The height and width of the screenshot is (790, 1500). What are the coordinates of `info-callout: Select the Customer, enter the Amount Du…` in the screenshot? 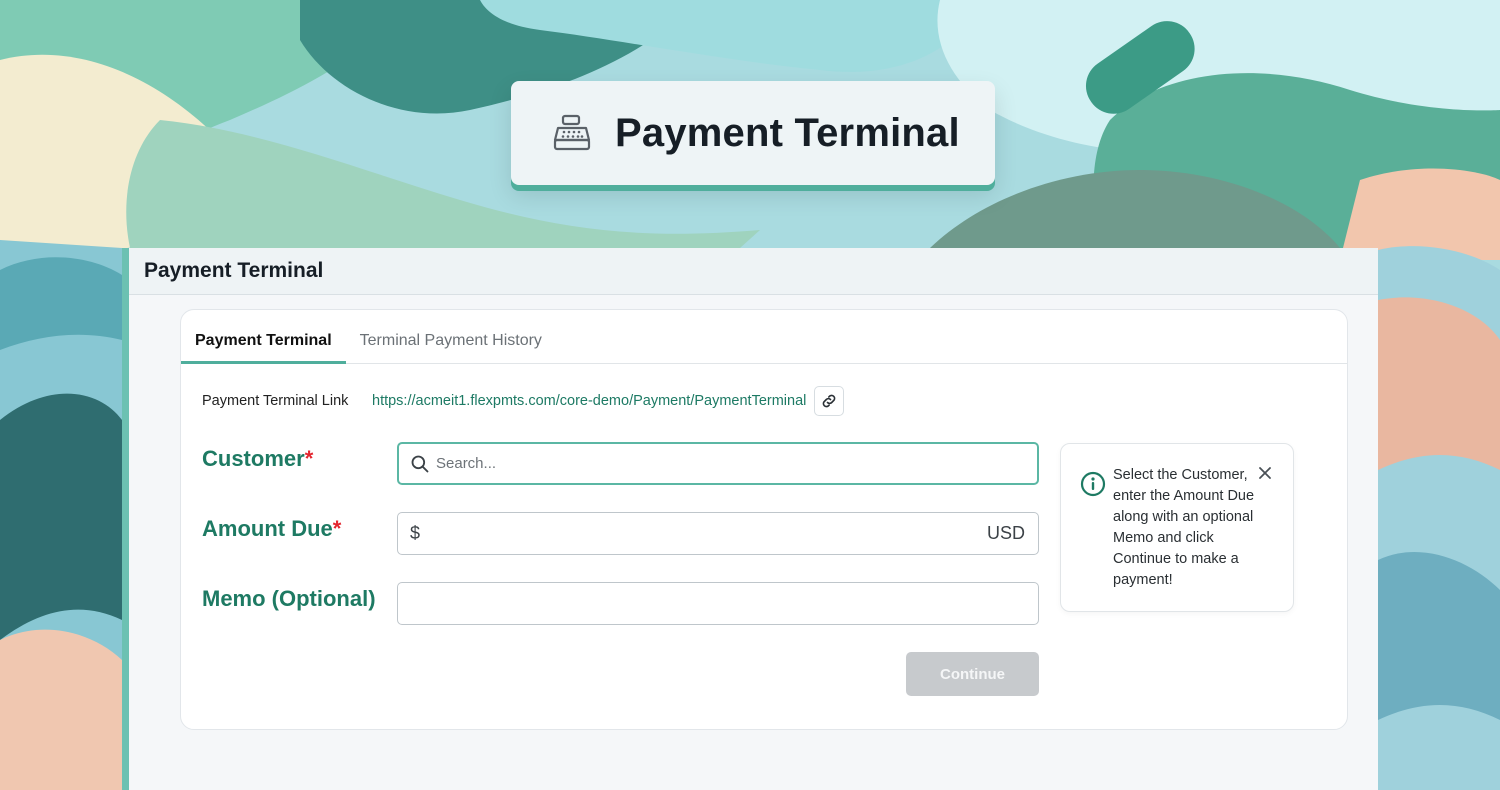 It's located at (1177, 527).